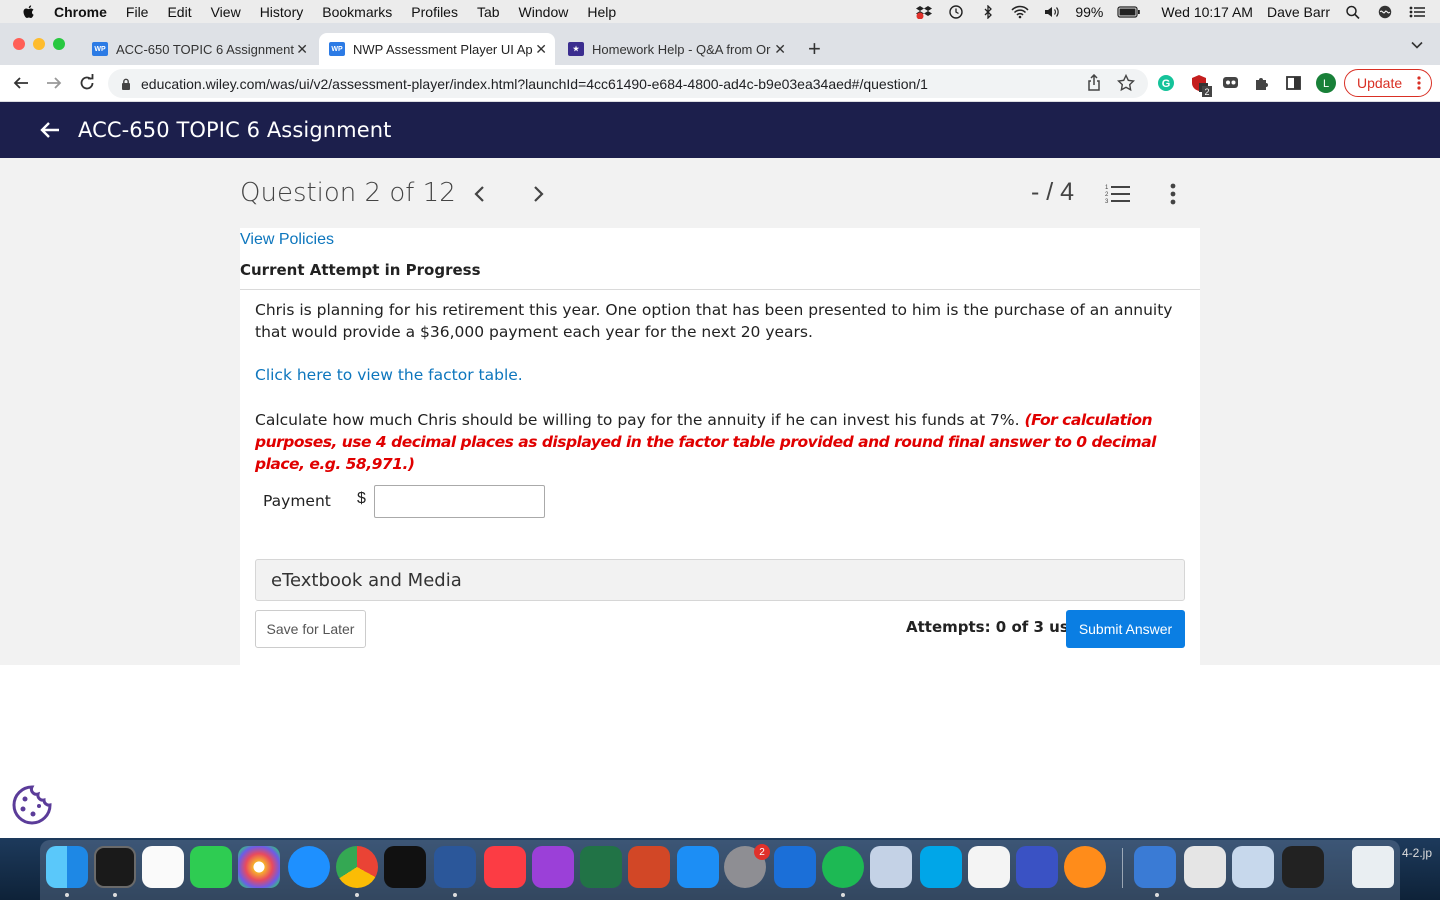 The height and width of the screenshot is (900, 1440). Describe the element at coordinates (720, 289) in the screenshot. I see `divider` at that location.